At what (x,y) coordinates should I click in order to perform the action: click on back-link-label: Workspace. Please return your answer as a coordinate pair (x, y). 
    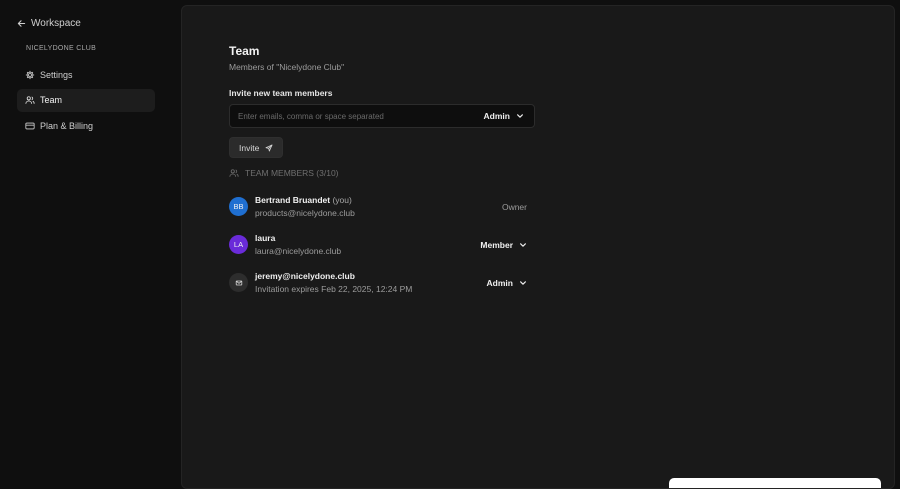
    Looking at the image, I should click on (56, 23).